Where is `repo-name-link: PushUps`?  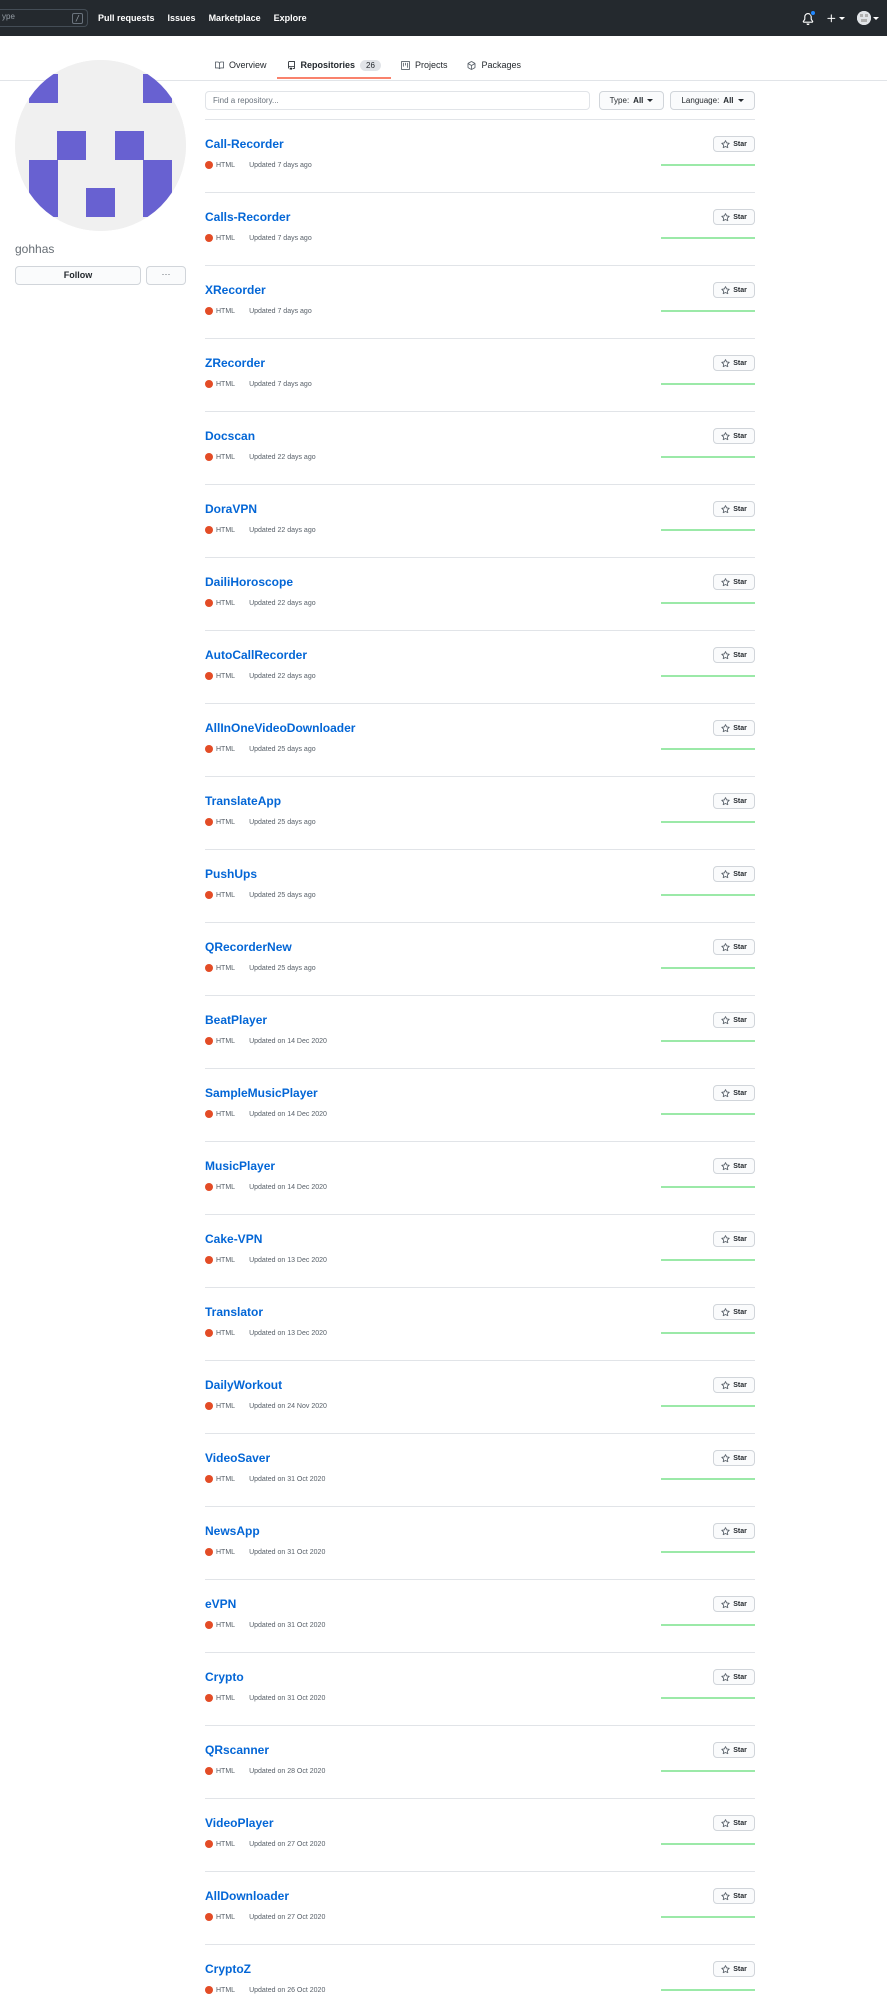
repo-name-link: PushUps is located at coordinates (231, 874).